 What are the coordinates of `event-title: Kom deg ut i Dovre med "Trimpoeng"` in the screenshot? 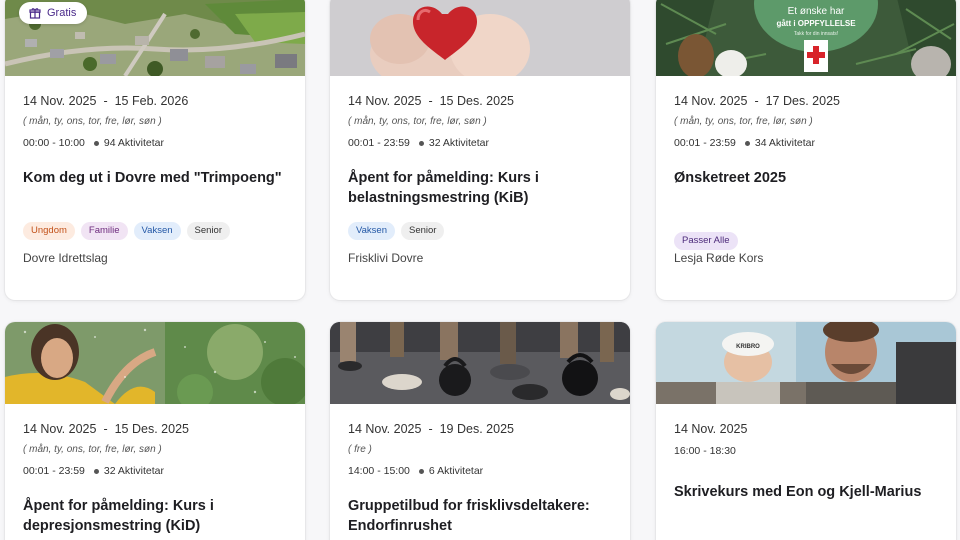 It's located at (152, 178).